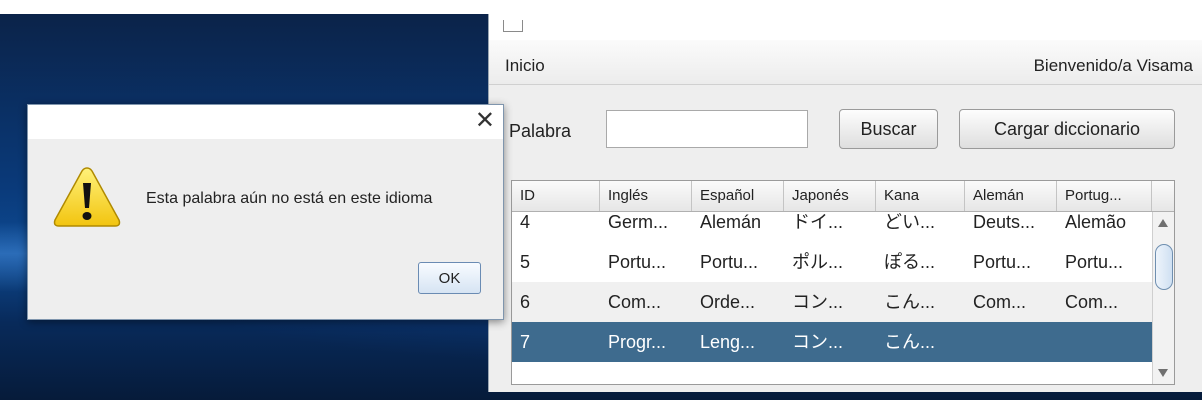  I want to click on palabra-label: Palabra, so click(540, 131).